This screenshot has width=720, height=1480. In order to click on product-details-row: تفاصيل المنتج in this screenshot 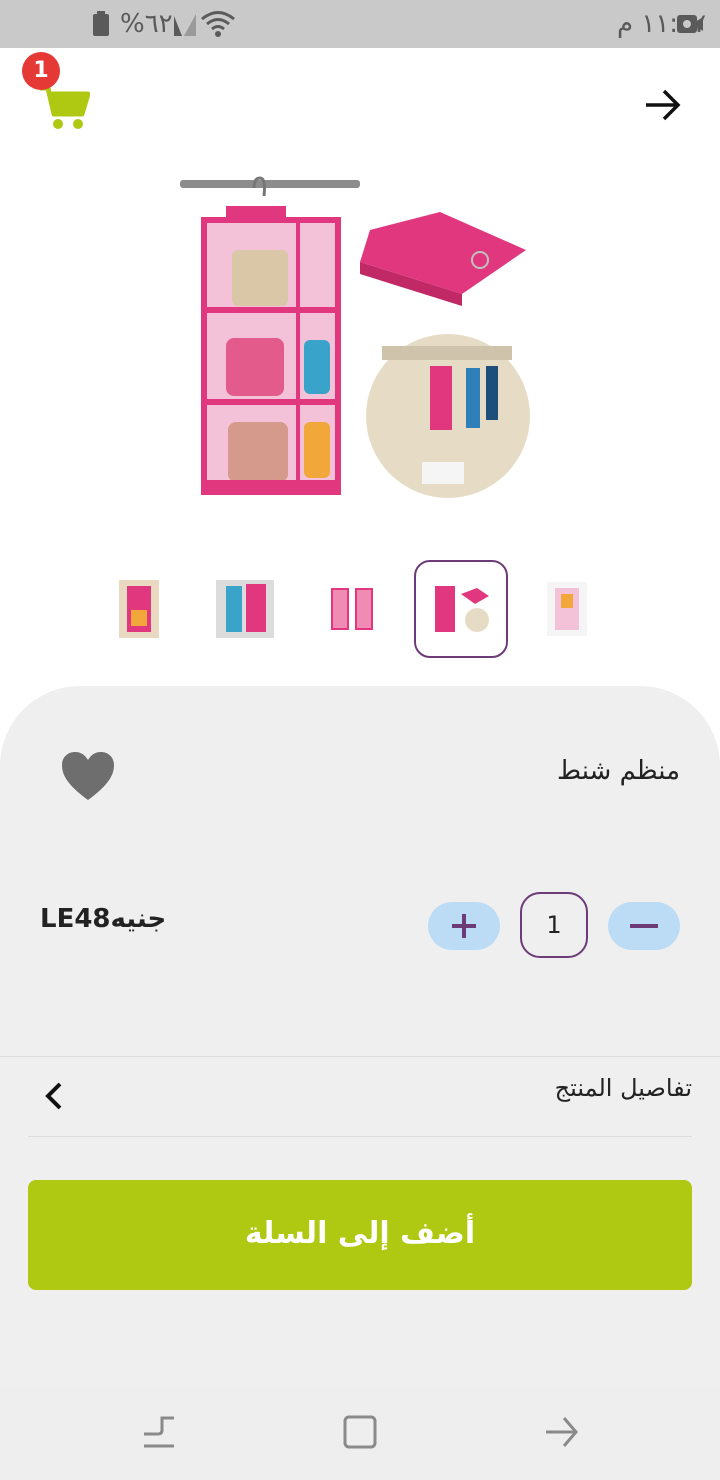, I will do `click(360, 1097)`.